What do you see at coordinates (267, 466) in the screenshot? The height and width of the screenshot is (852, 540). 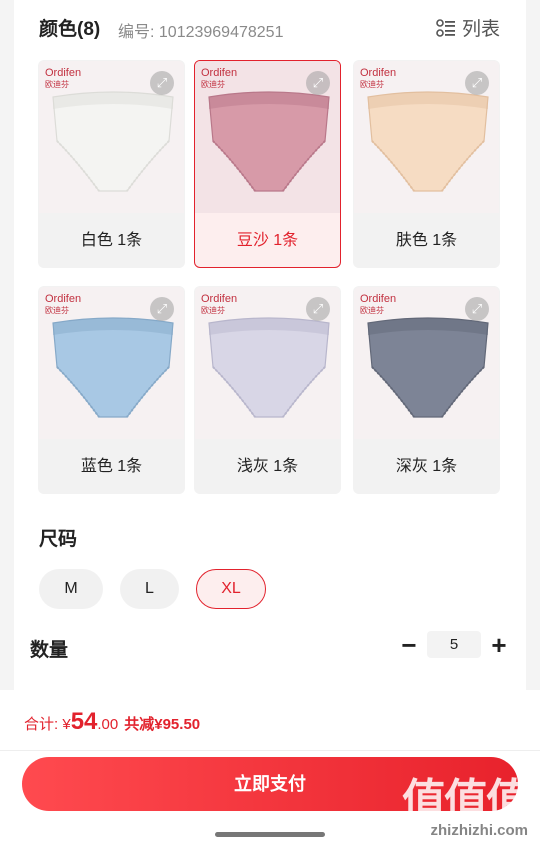 I see `color-option-label: 浅灰 1条` at bounding box center [267, 466].